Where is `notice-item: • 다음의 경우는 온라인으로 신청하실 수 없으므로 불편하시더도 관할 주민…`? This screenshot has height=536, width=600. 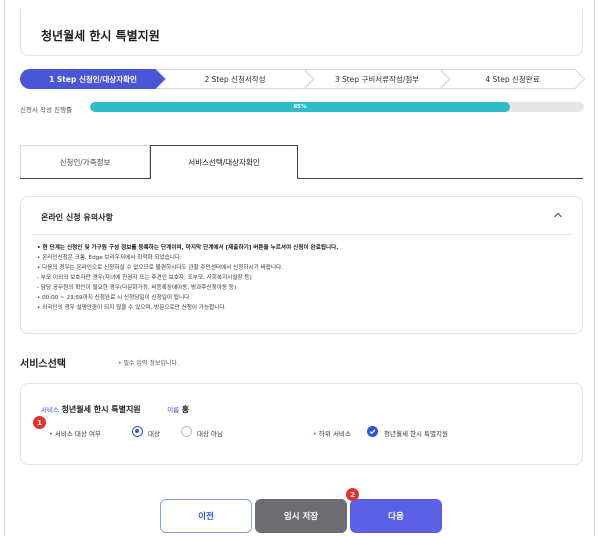
notice-item: • 다음의 경우는 온라인으로 신청하실 수 없으므로 불편하시더도 관할 주민… is located at coordinates (160, 268).